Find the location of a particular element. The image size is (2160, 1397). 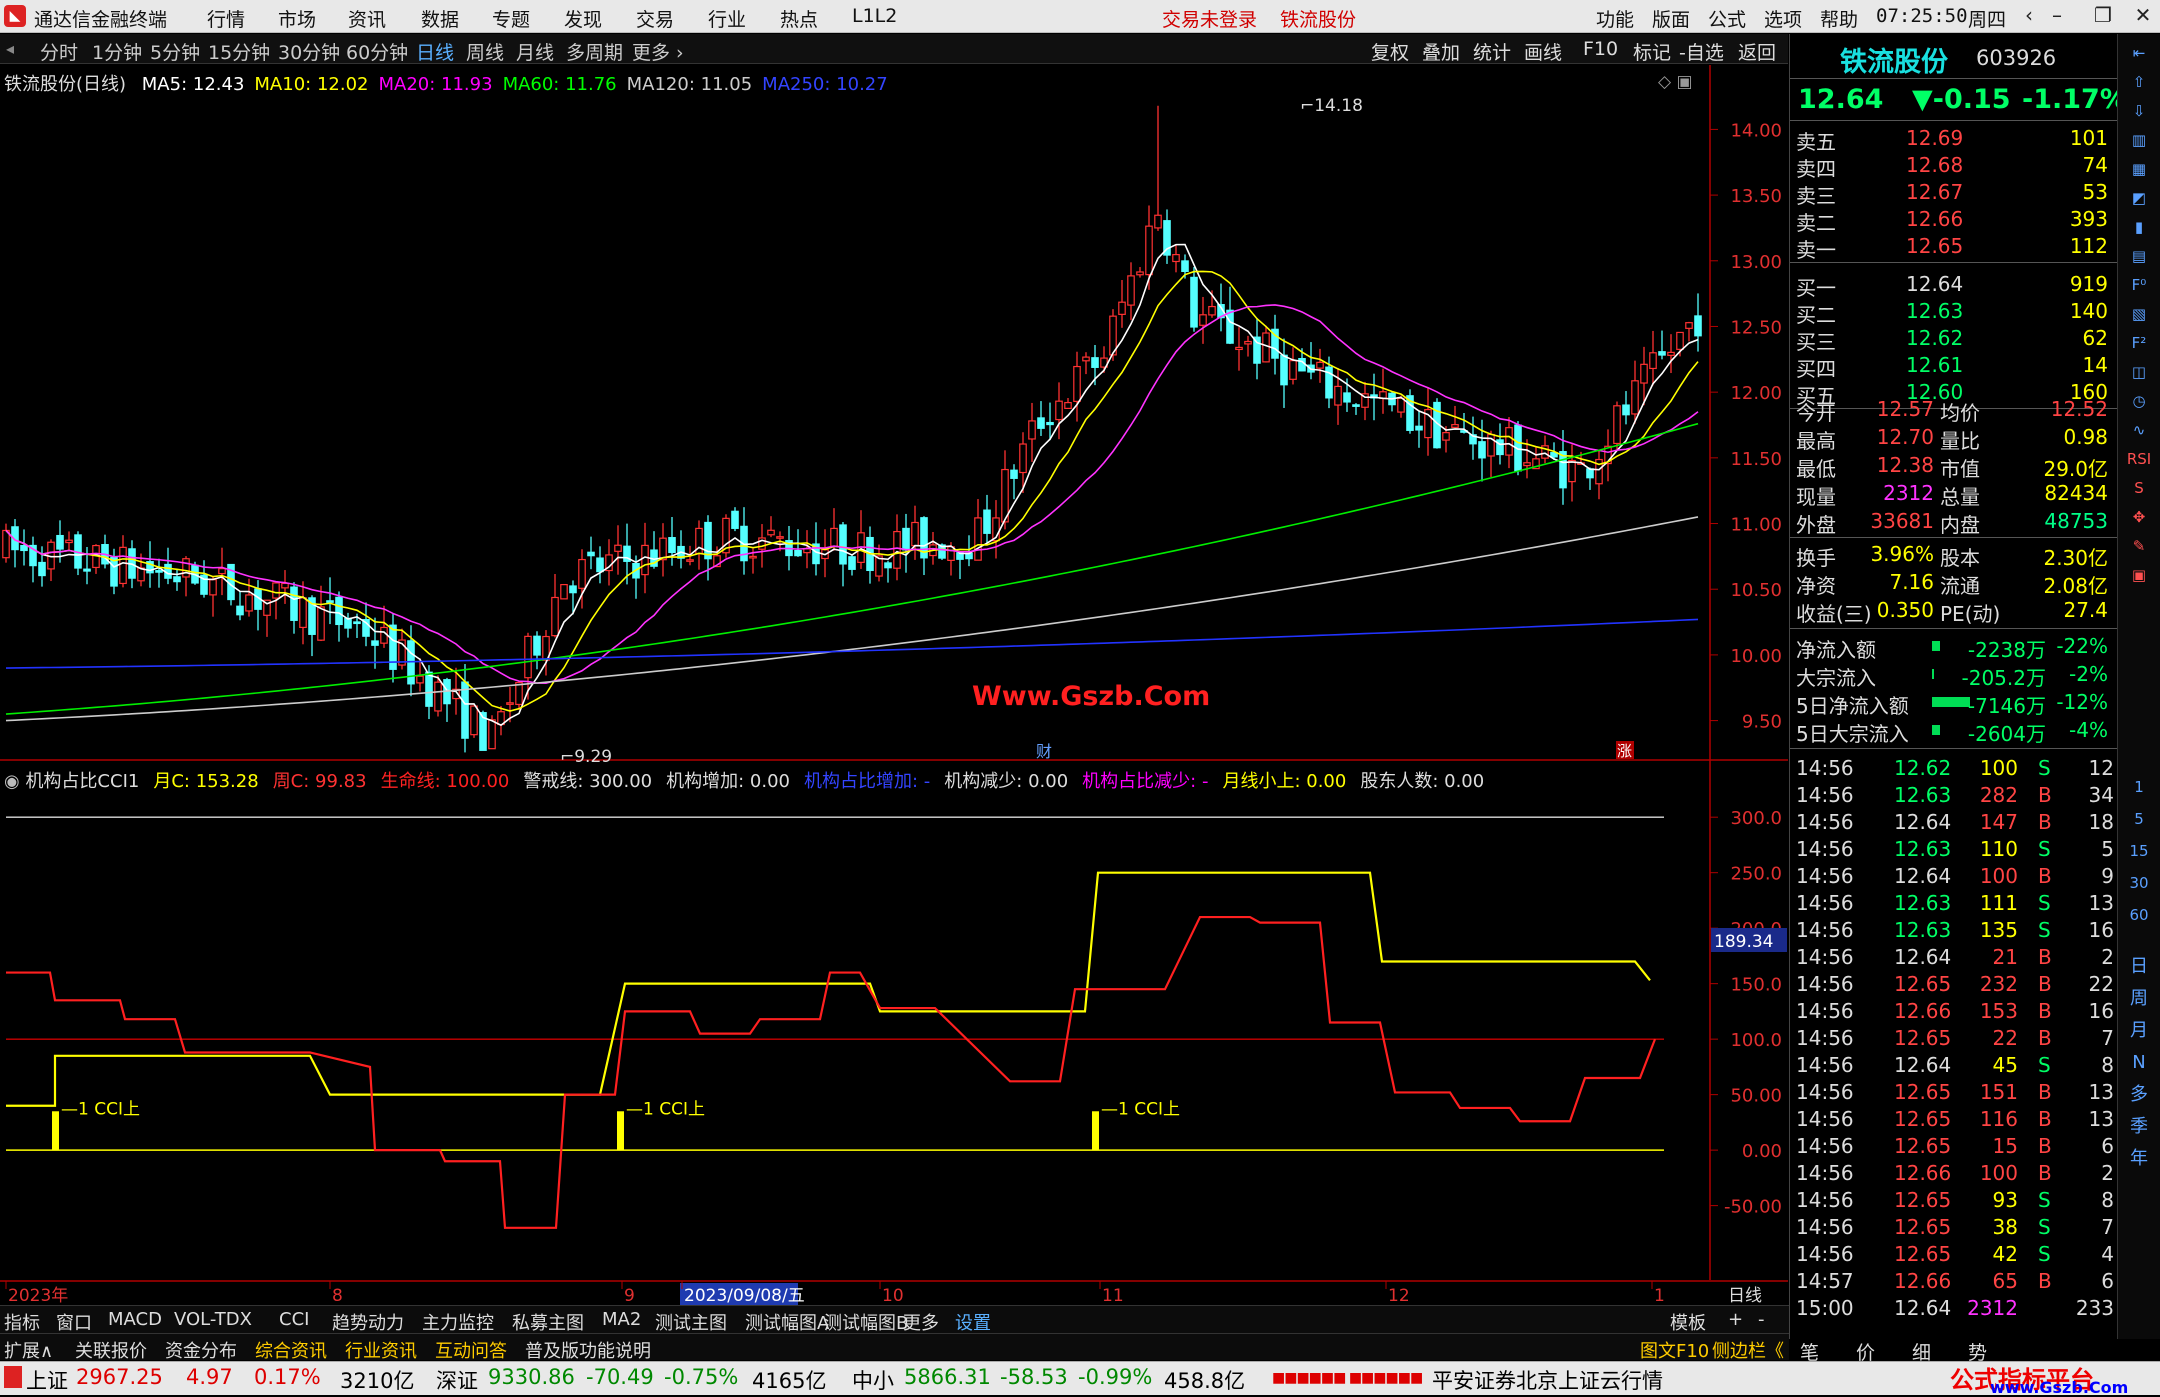

chart-options-icon: ◇ ▣ is located at coordinates (1675, 82).